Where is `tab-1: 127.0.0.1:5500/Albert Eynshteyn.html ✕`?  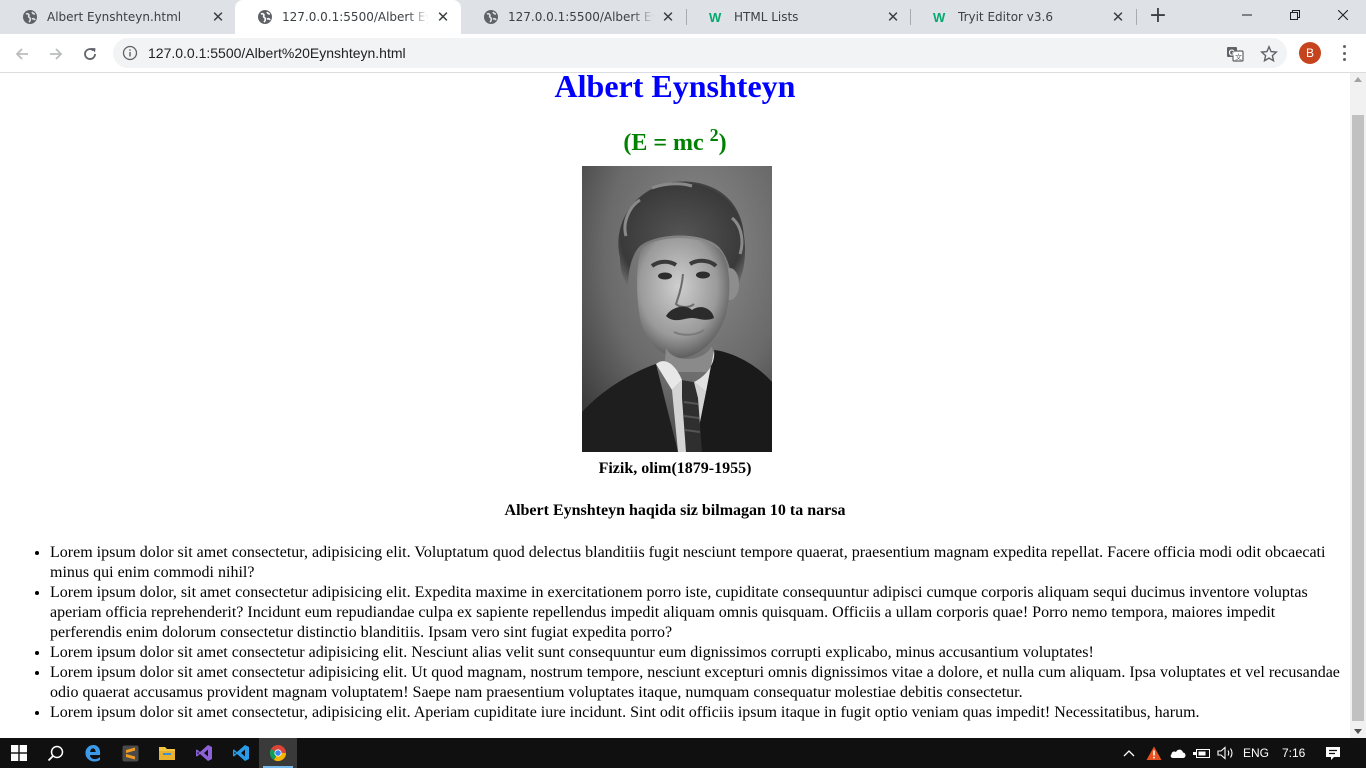
tab-1: 127.0.0.1:5500/Albert Eynshteyn.html ✕ is located at coordinates (348, 17).